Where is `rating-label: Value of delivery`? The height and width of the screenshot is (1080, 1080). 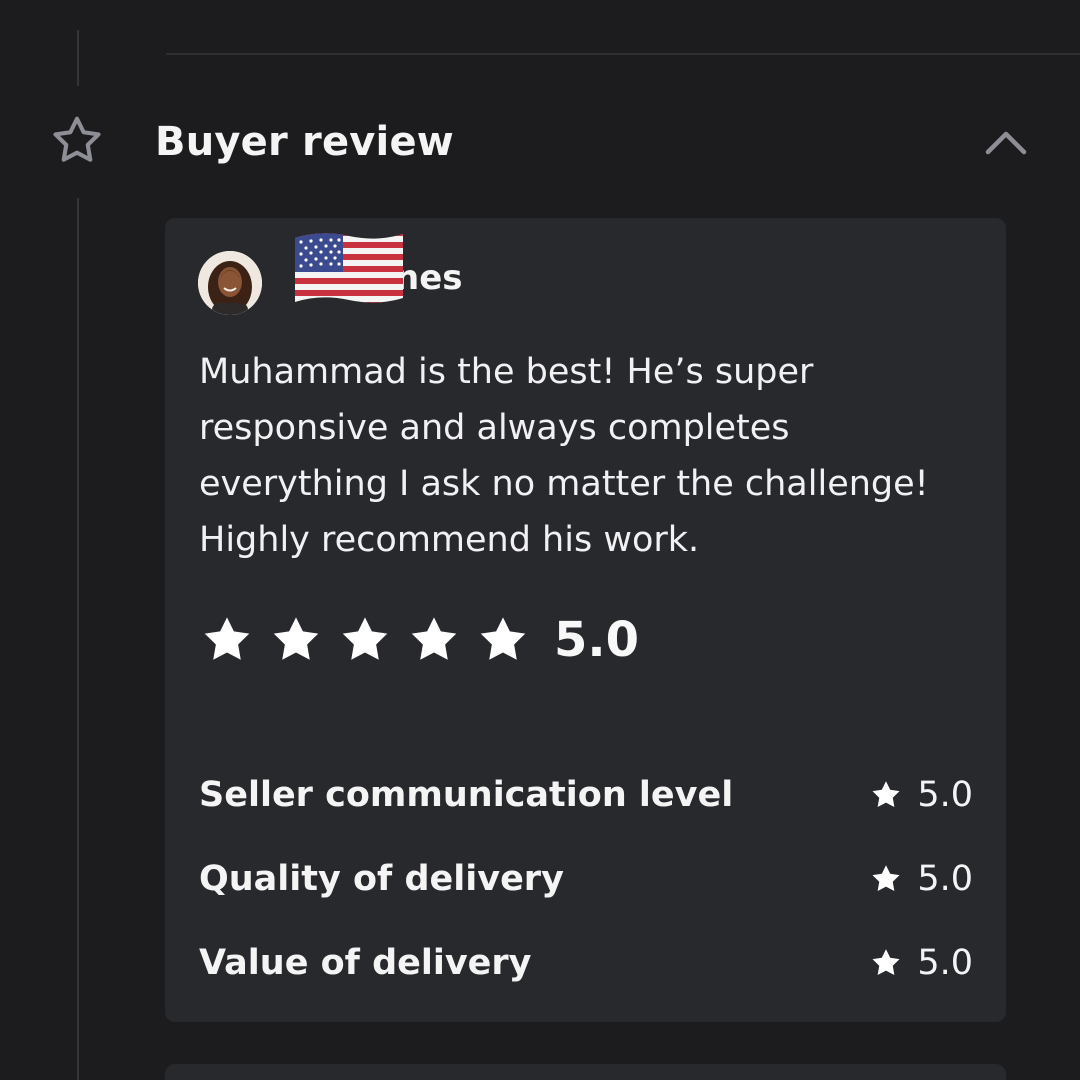
rating-label: Value of delivery is located at coordinates (365, 963).